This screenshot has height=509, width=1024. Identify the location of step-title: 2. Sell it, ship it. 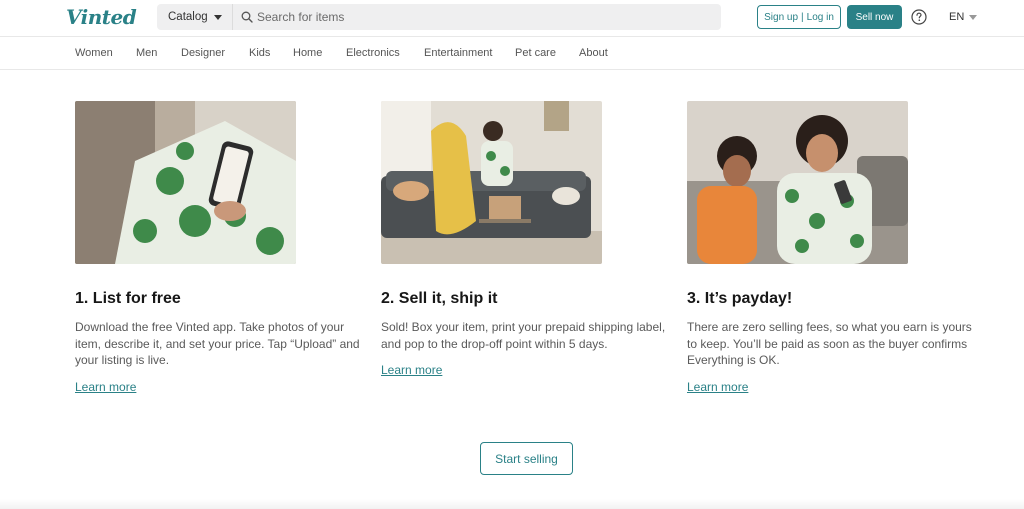
(439, 298).